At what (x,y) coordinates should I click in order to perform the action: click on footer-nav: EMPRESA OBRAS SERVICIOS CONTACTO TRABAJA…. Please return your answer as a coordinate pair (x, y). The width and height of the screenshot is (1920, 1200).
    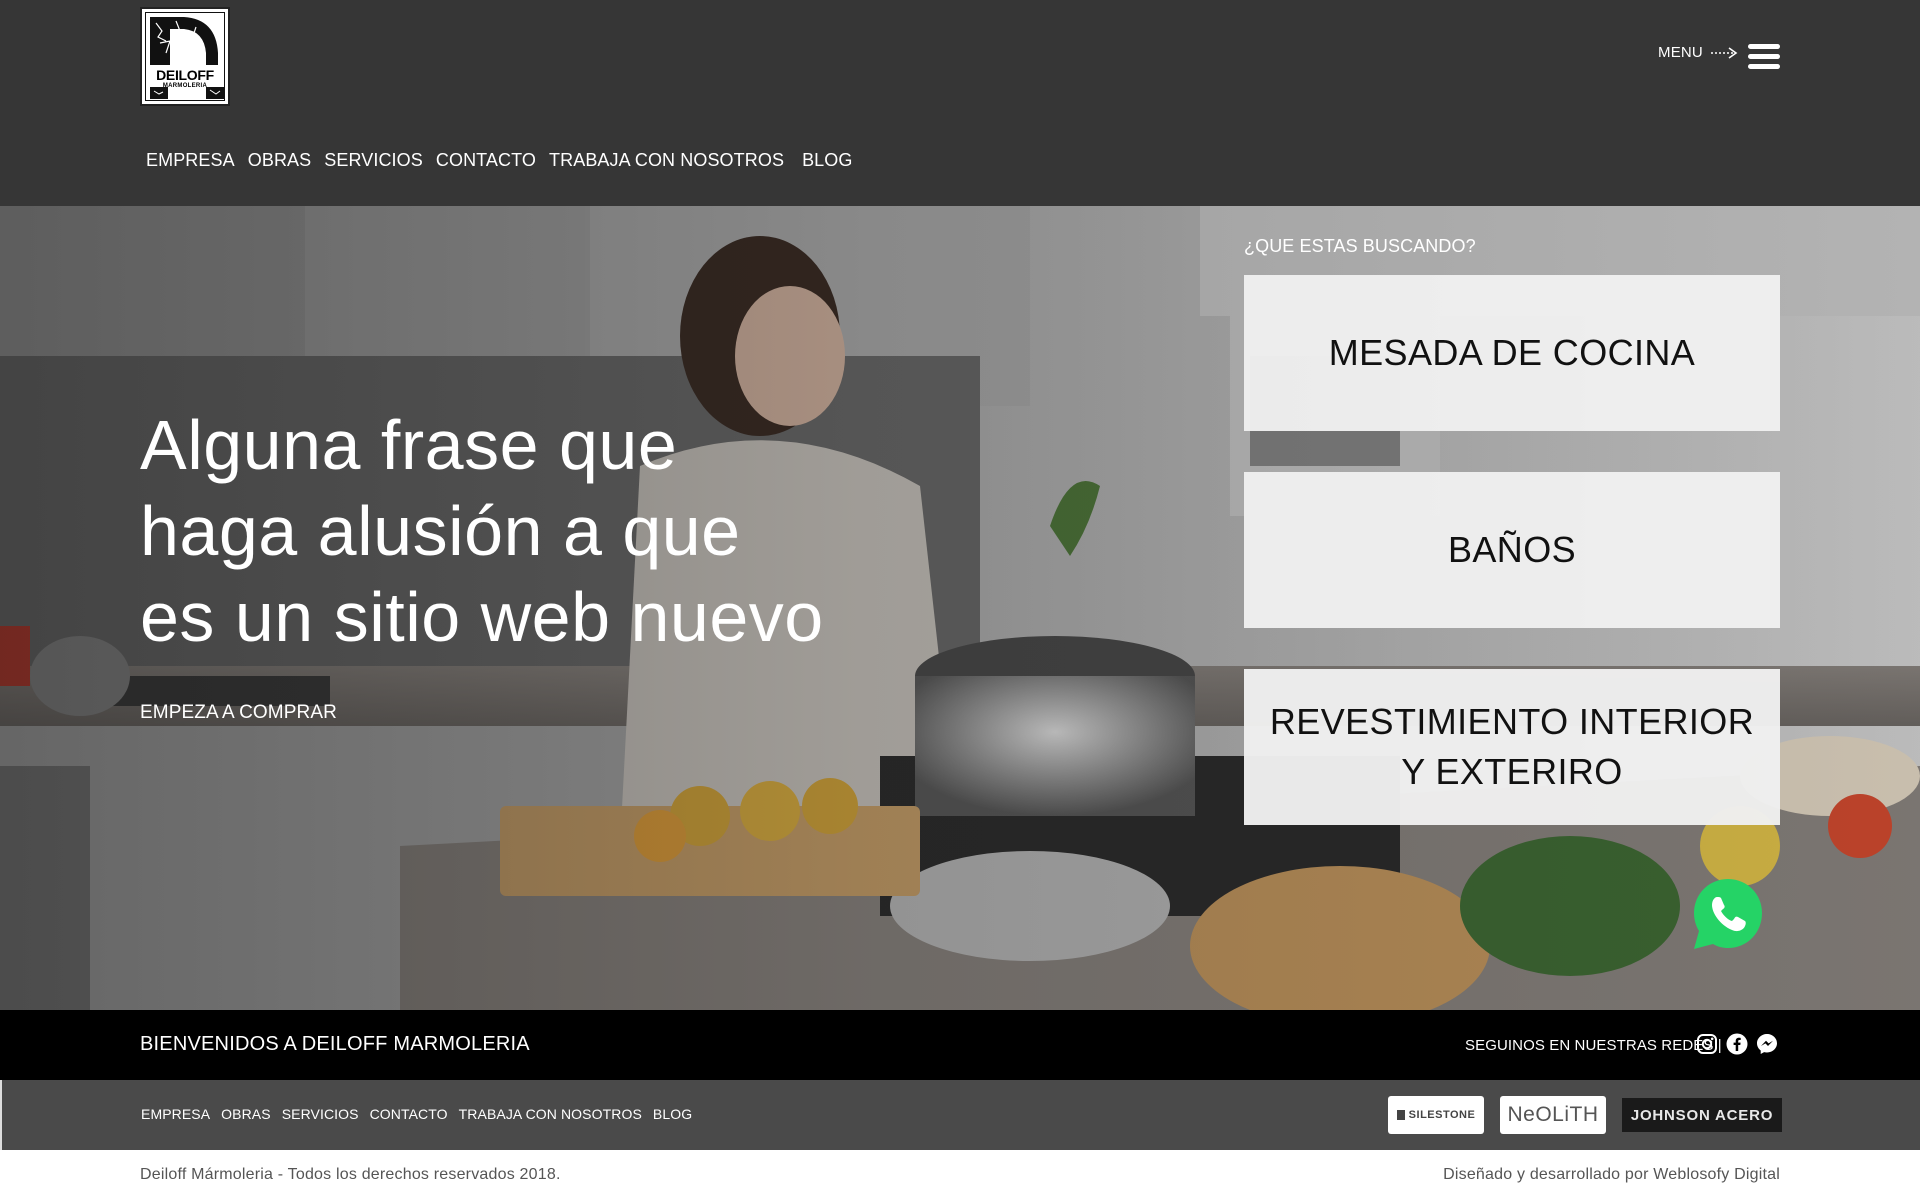
    Looking at the image, I should click on (422, 1114).